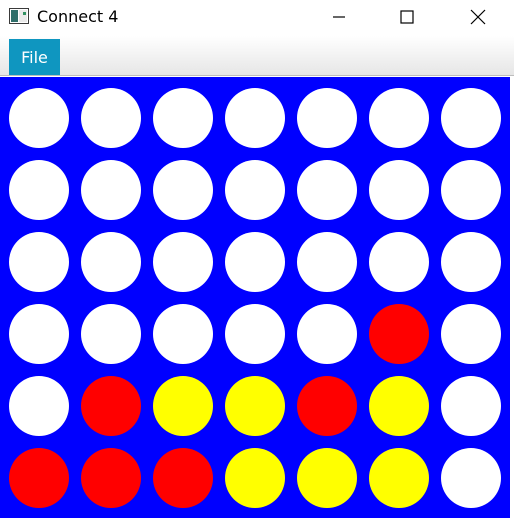  I want to click on board-cell-r6-c6, so click(399, 478).